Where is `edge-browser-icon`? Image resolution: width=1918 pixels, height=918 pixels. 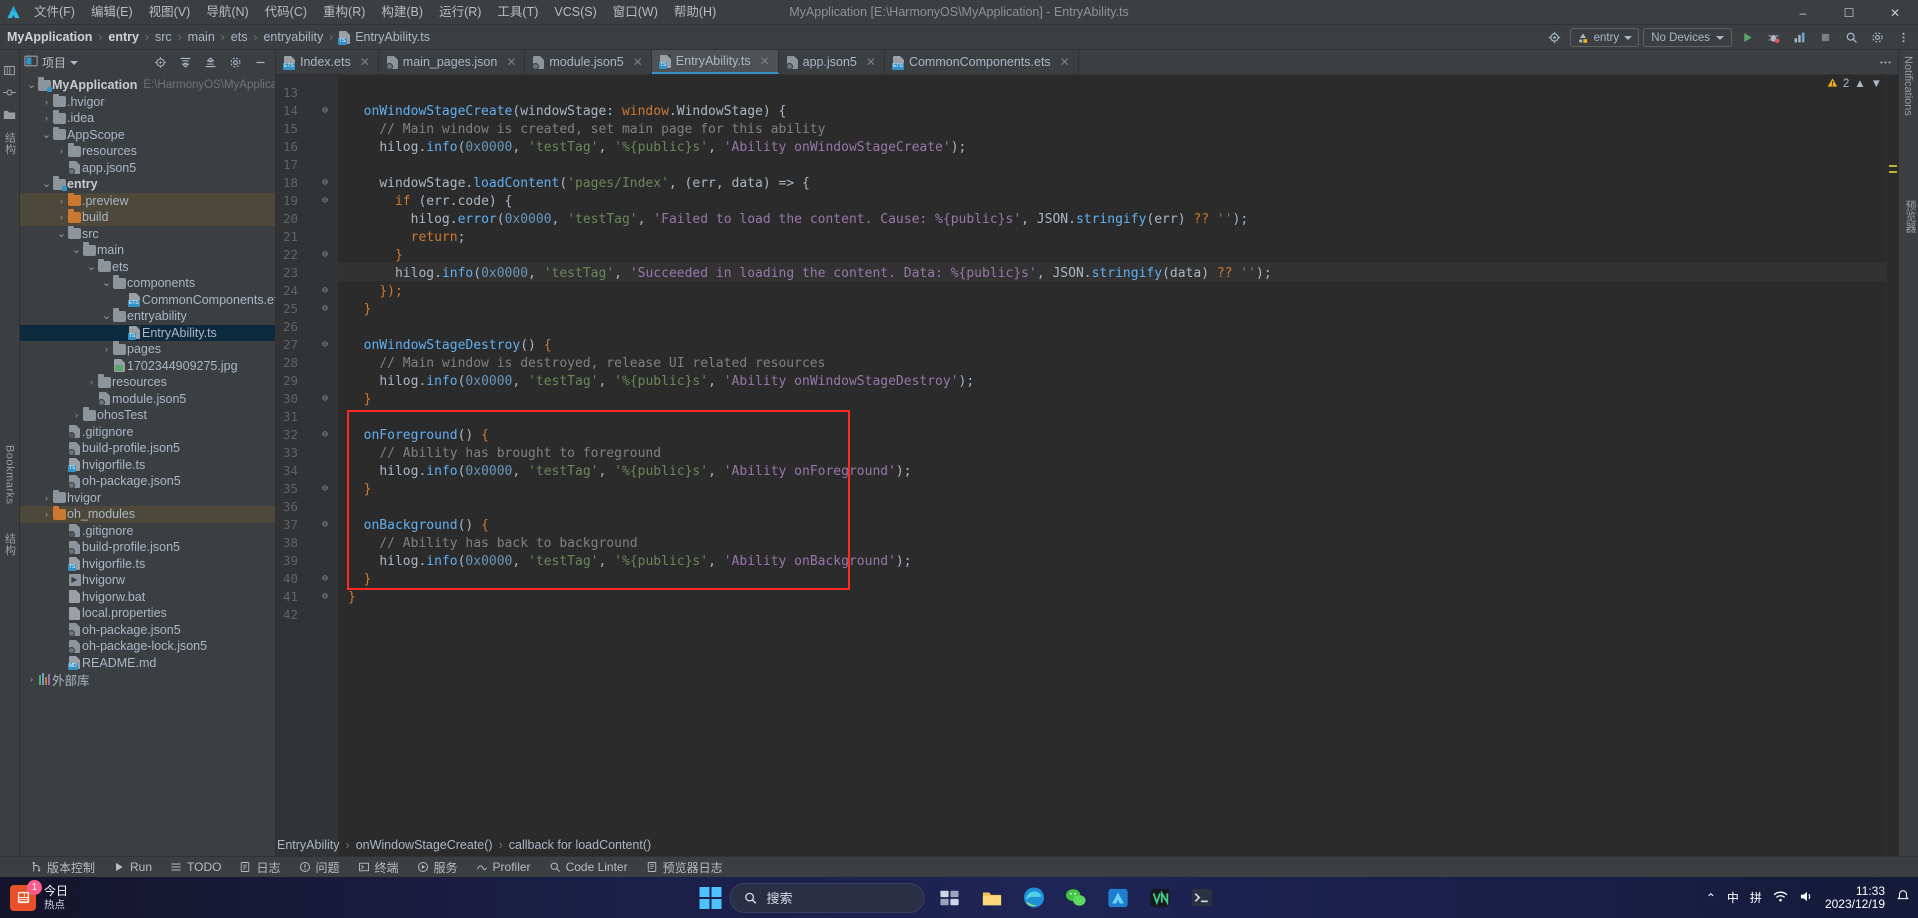
edge-browser-icon is located at coordinates (1034, 898).